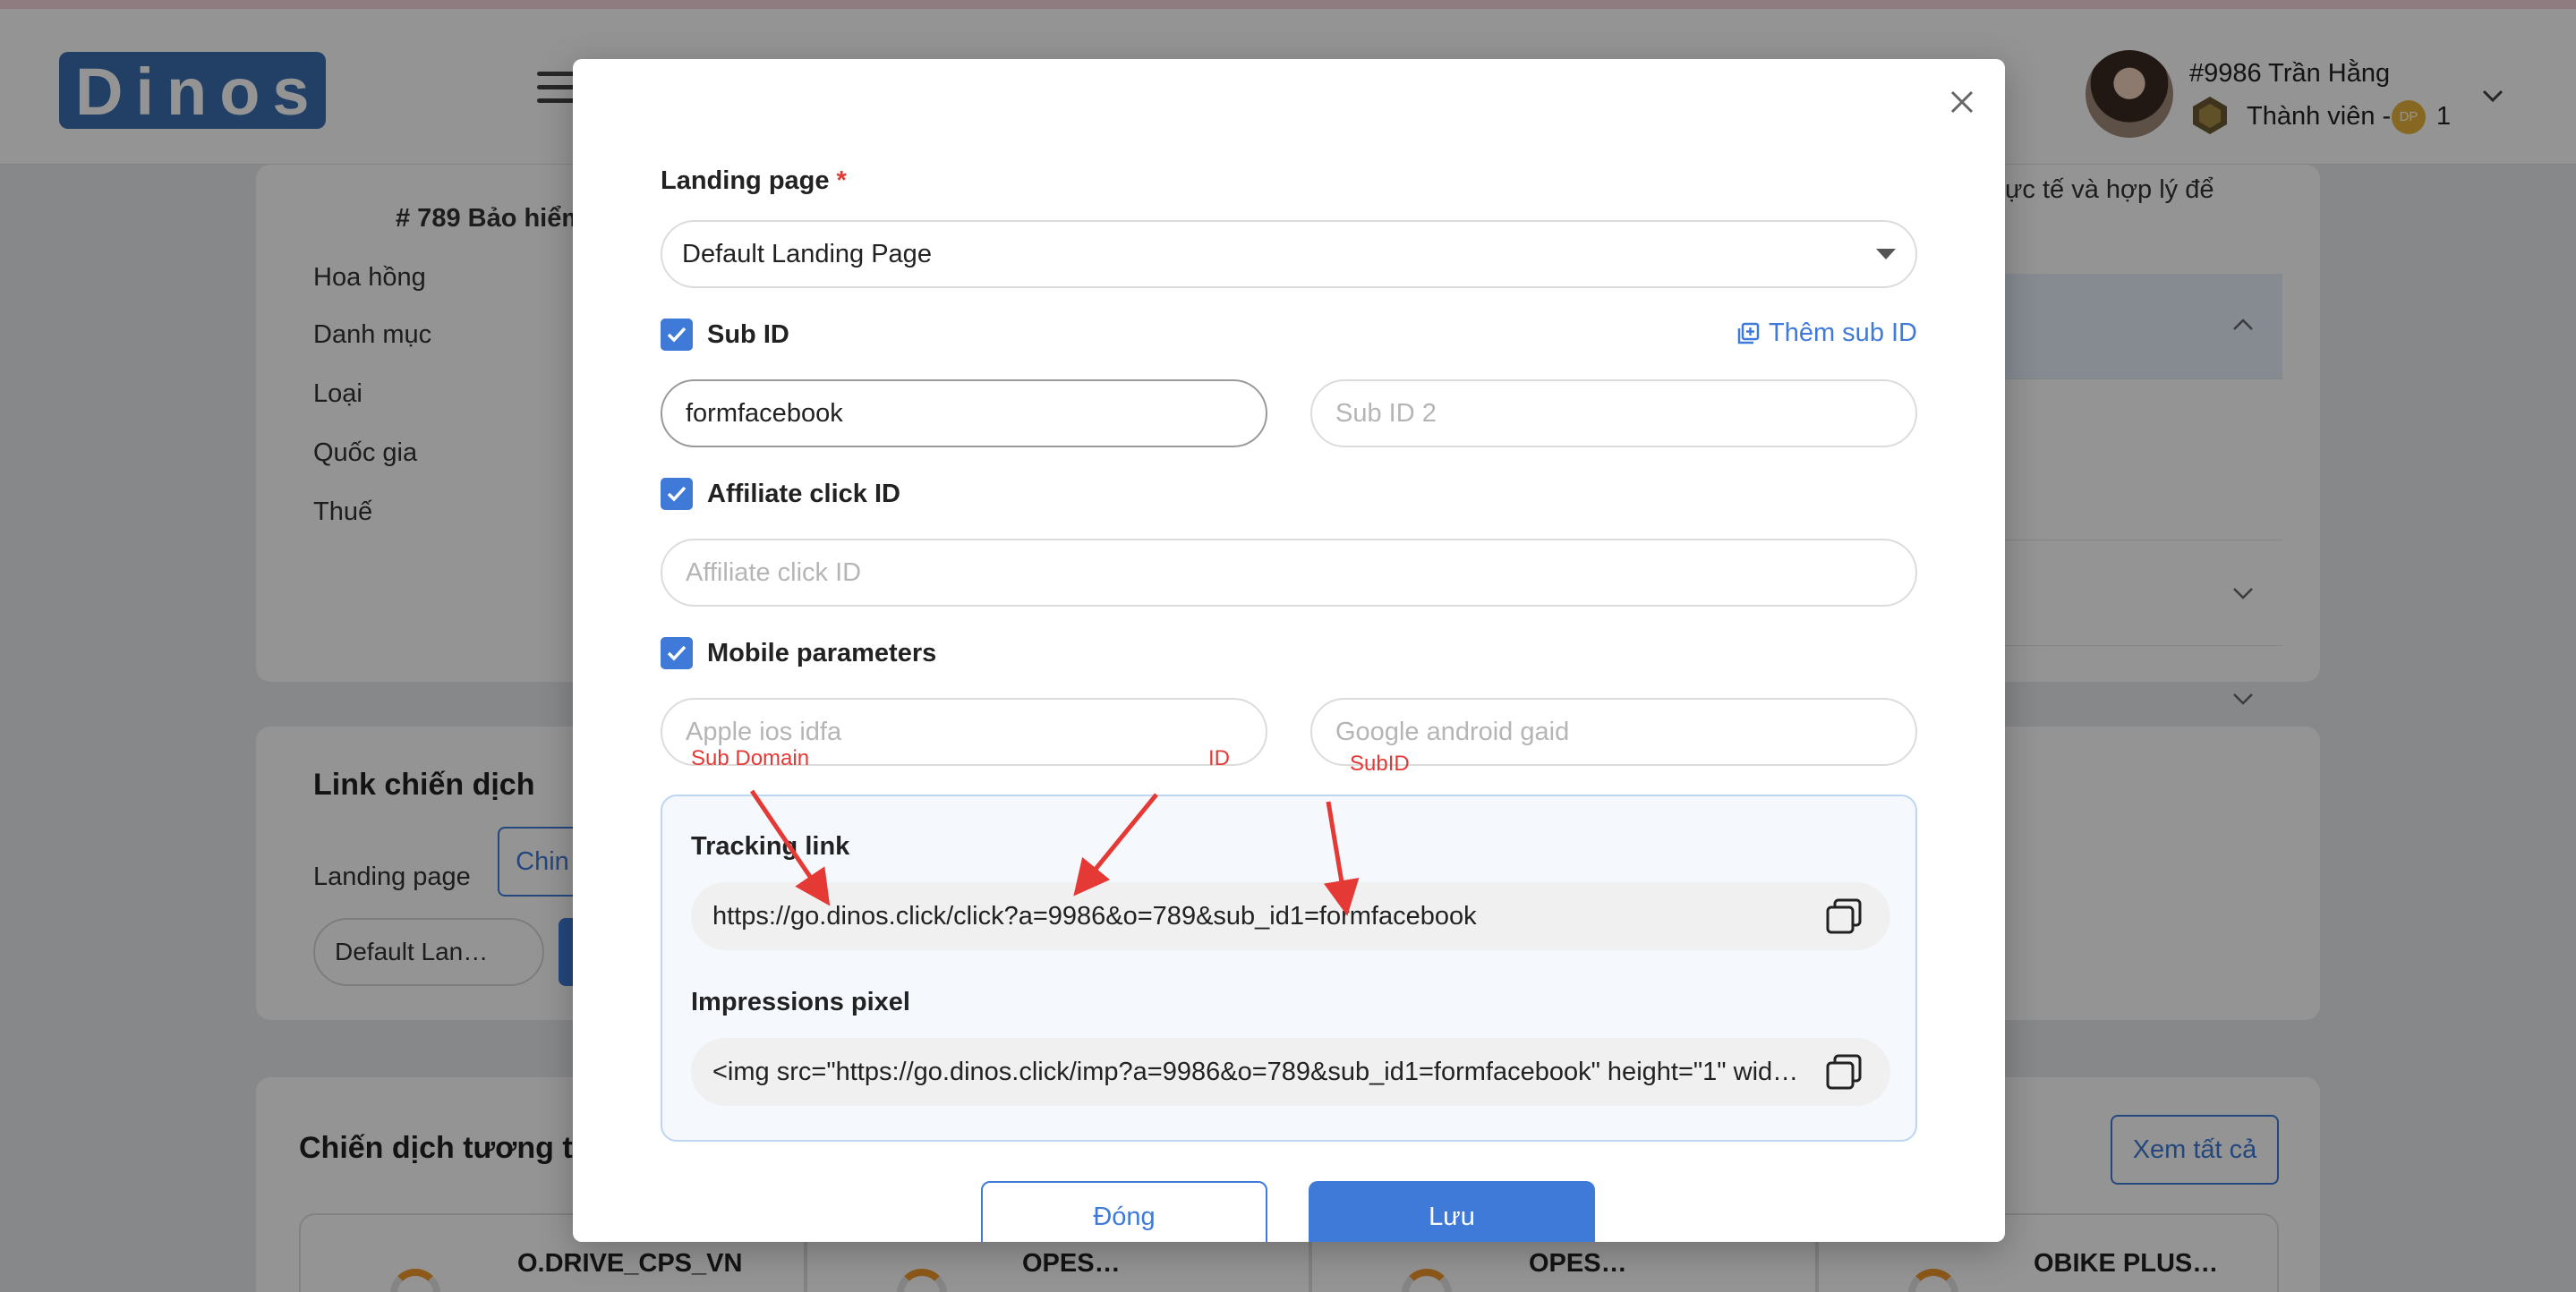 The height and width of the screenshot is (1292, 2576). Describe the element at coordinates (1219, 758) in the screenshot. I see `annotation-id: ID` at that location.